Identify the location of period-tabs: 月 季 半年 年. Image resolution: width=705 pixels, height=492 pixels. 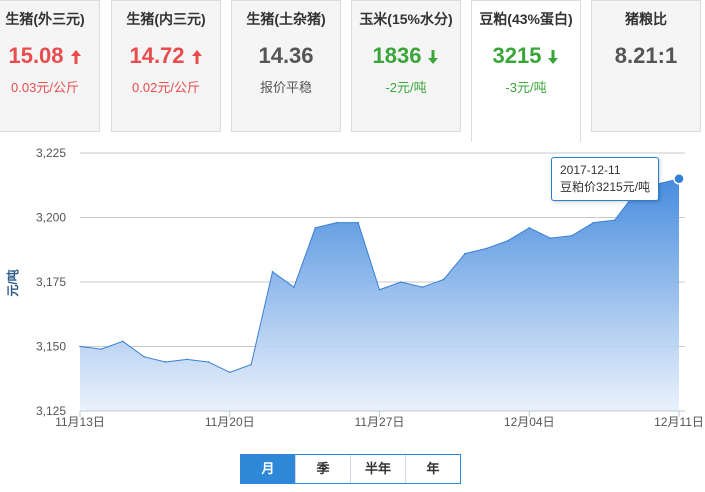
(350, 469).